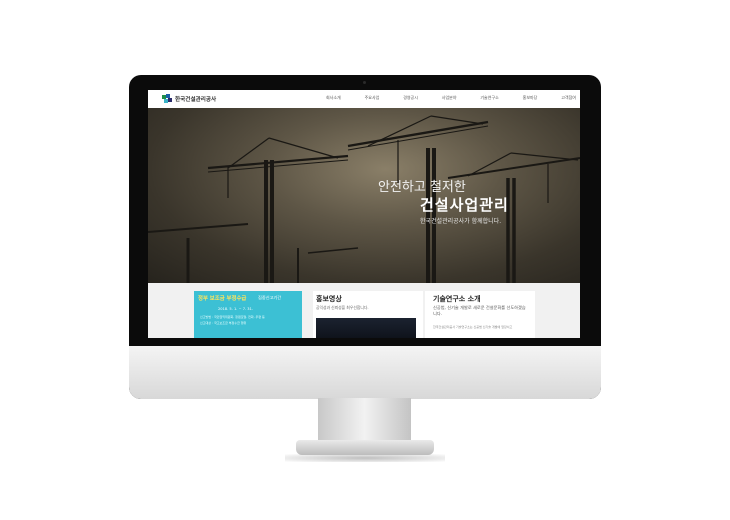 This screenshot has height=520, width=730. What do you see at coordinates (422, 187) in the screenshot?
I see `hero-headline-1: 안전하고 철저한` at bounding box center [422, 187].